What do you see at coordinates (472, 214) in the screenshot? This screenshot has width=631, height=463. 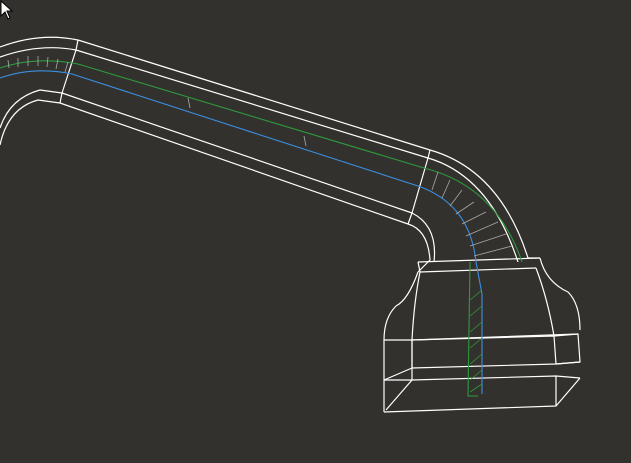 I see `hatch-right-elbow` at bounding box center [472, 214].